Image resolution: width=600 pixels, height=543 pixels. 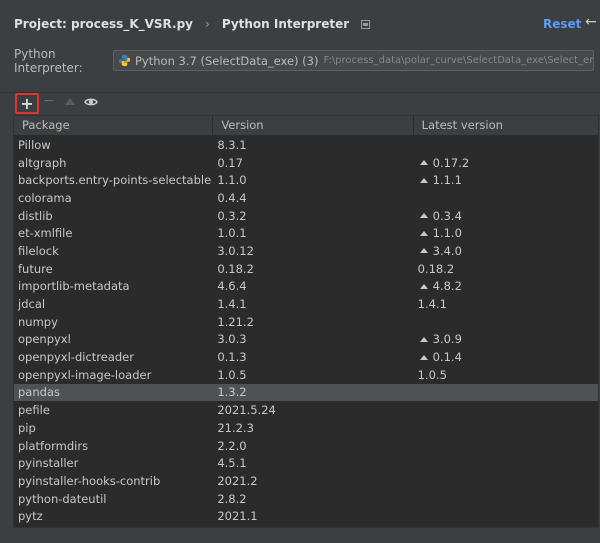 I want to click on table-row: et-xmlfile 1.0.1 1.1.0, so click(x=306, y=233).